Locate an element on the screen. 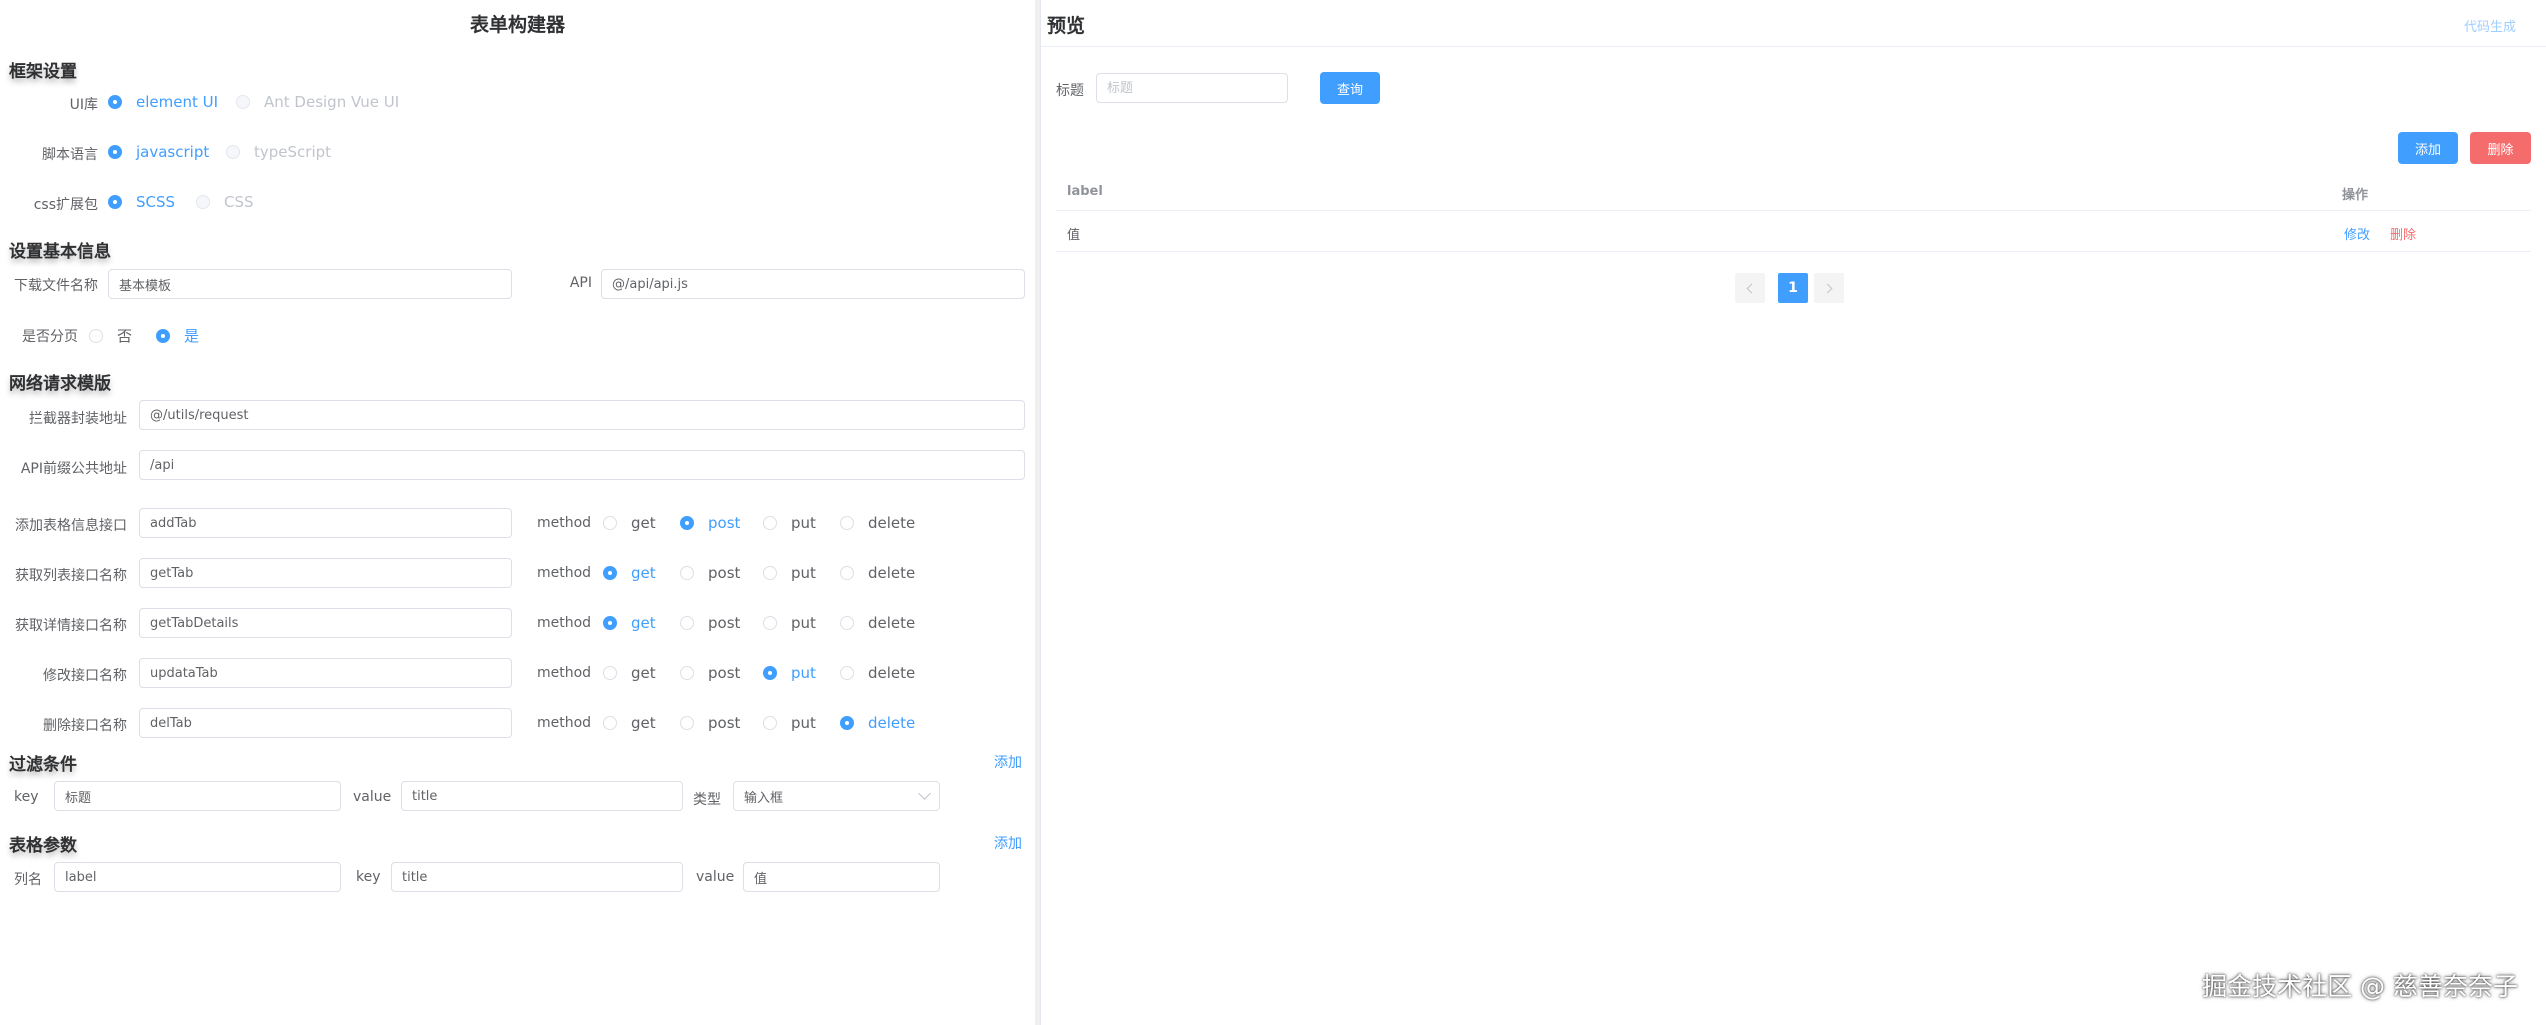 The image size is (2546, 1025). table-key-input is located at coordinates (537, 877).